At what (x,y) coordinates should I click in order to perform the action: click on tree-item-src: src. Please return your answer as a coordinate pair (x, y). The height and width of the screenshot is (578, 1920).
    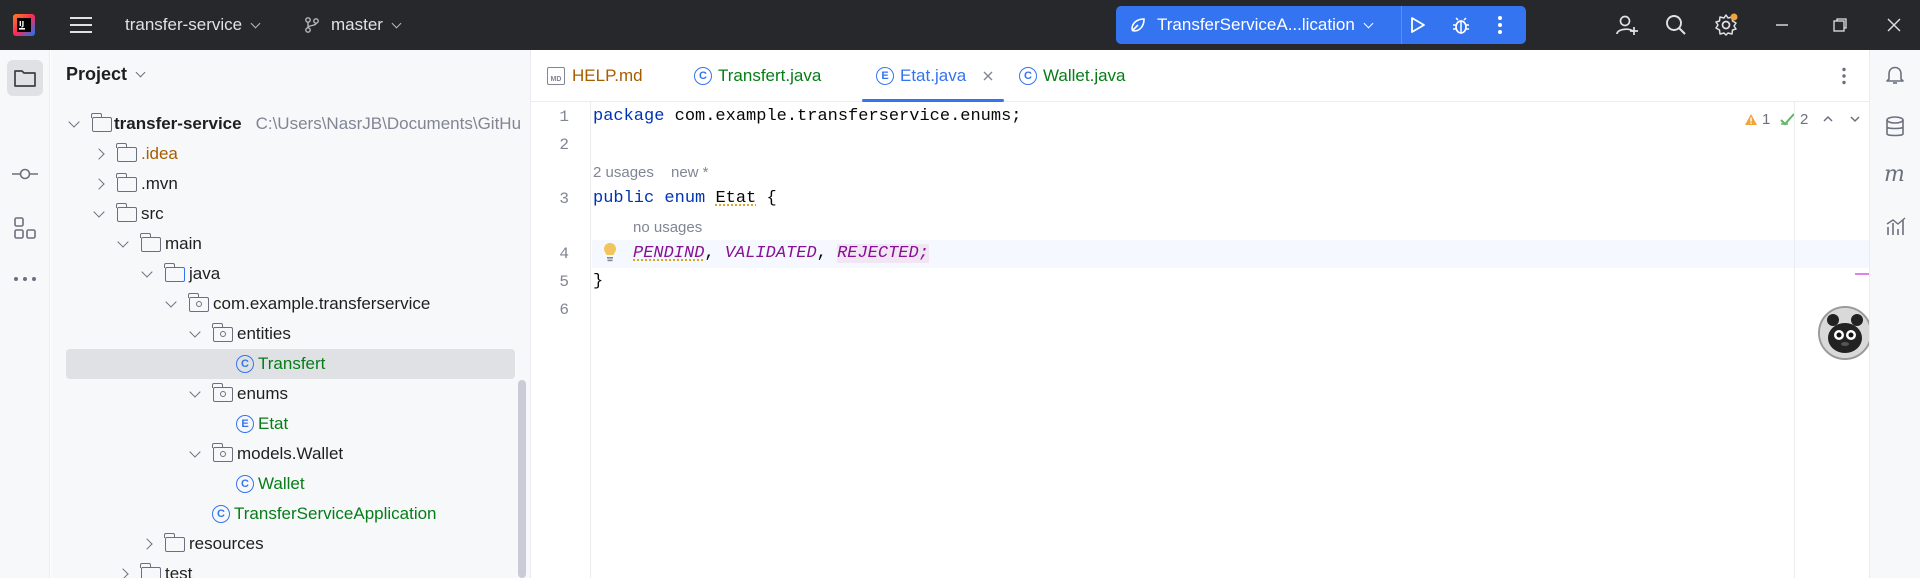
    Looking at the image, I should click on (128, 214).